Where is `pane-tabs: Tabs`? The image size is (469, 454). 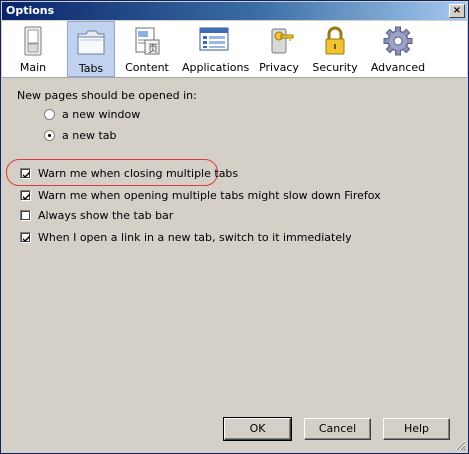
pane-tabs: Tabs is located at coordinates (91, 49).